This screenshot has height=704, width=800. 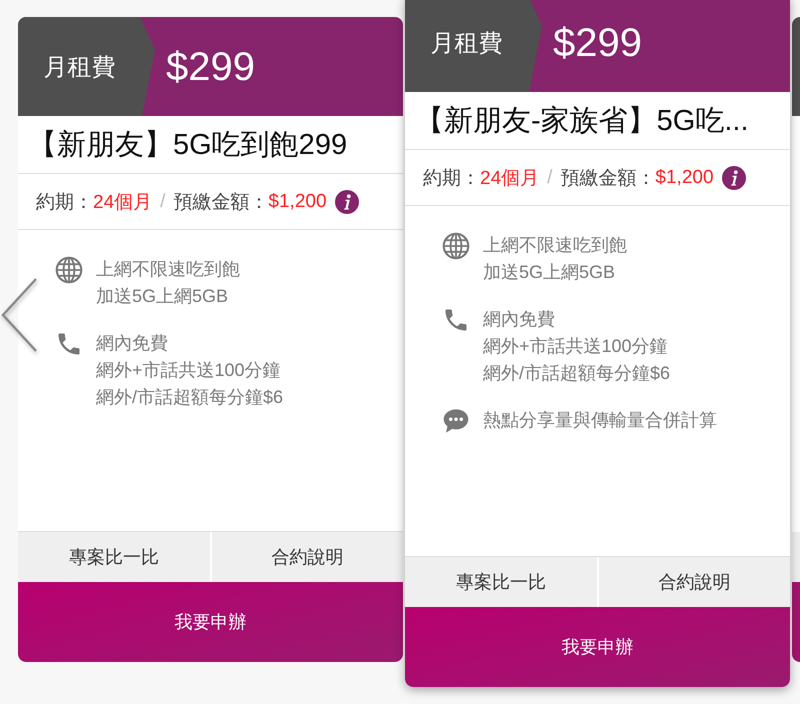 I want to click on feature-text: 熱點分享量與傳輸量合併計算, so click(x=600, y=420).